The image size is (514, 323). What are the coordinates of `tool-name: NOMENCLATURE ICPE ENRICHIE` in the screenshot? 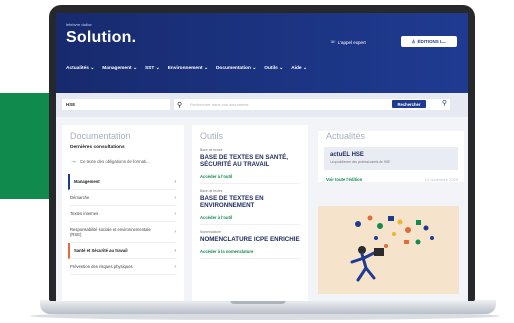 It's located at (250, 239).